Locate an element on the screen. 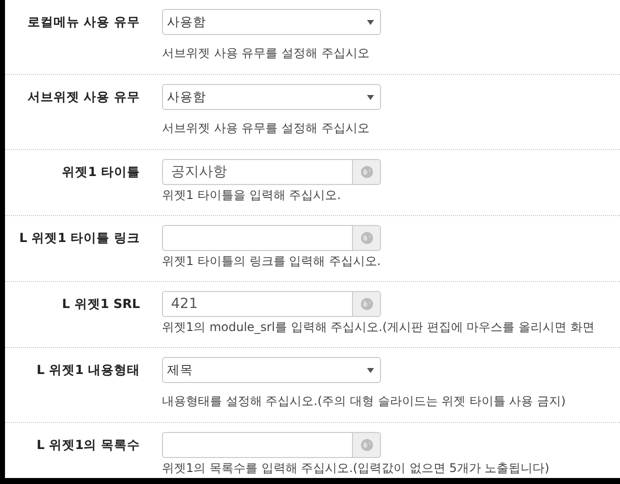 The width and height of the screenshot is (620, 484). field-label: 로컬메뉴 사용 유무 is located at coordinates (83, 22).